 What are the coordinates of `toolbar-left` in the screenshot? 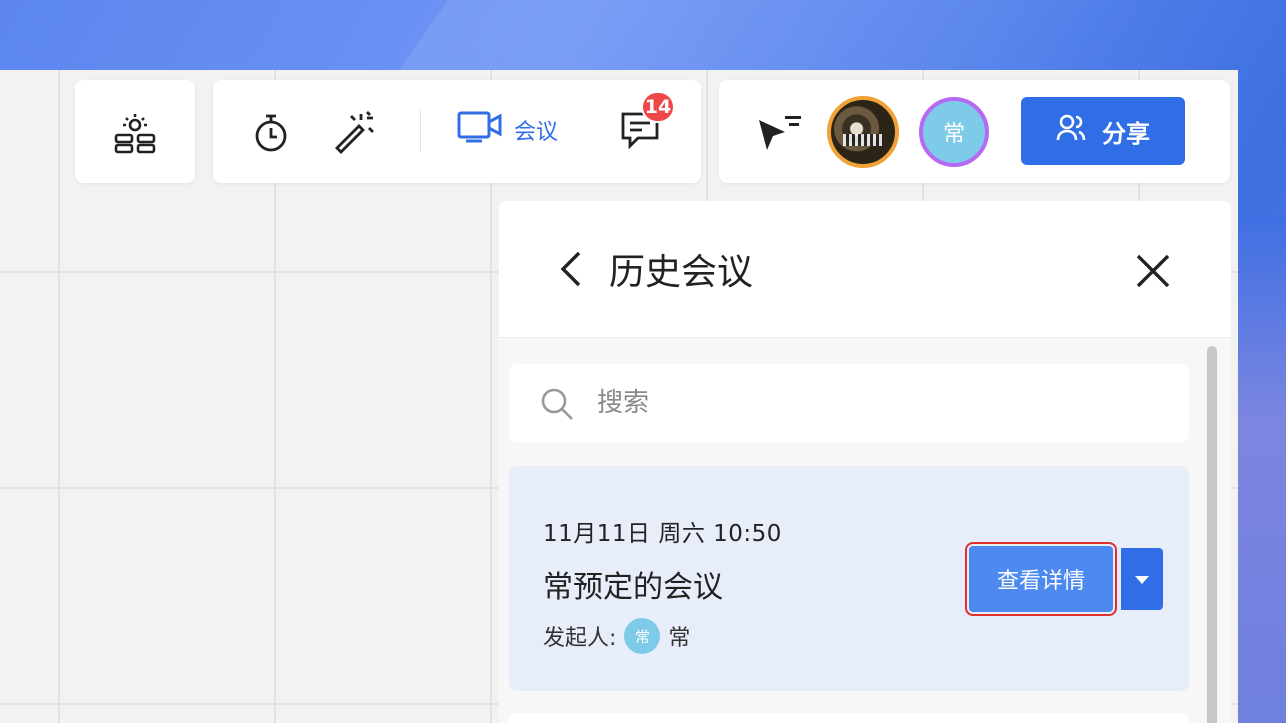 It's located at (135, 131).